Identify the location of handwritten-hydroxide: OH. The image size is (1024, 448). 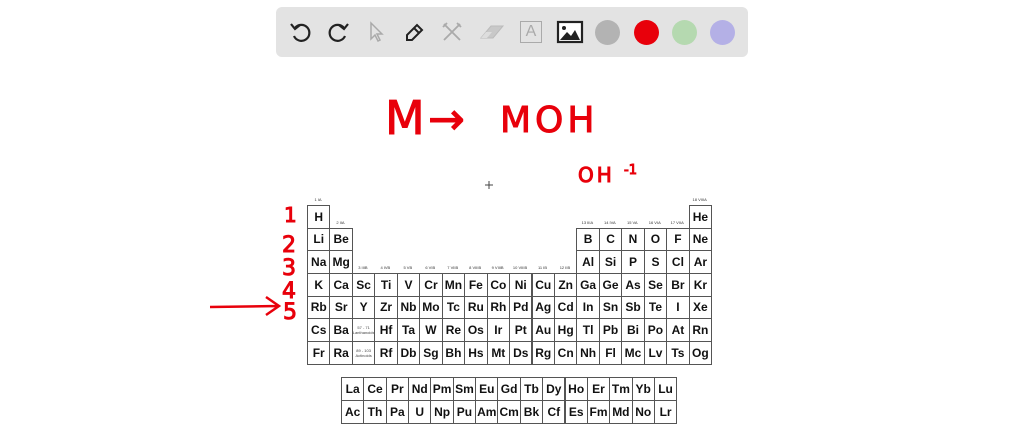
(596, 175).